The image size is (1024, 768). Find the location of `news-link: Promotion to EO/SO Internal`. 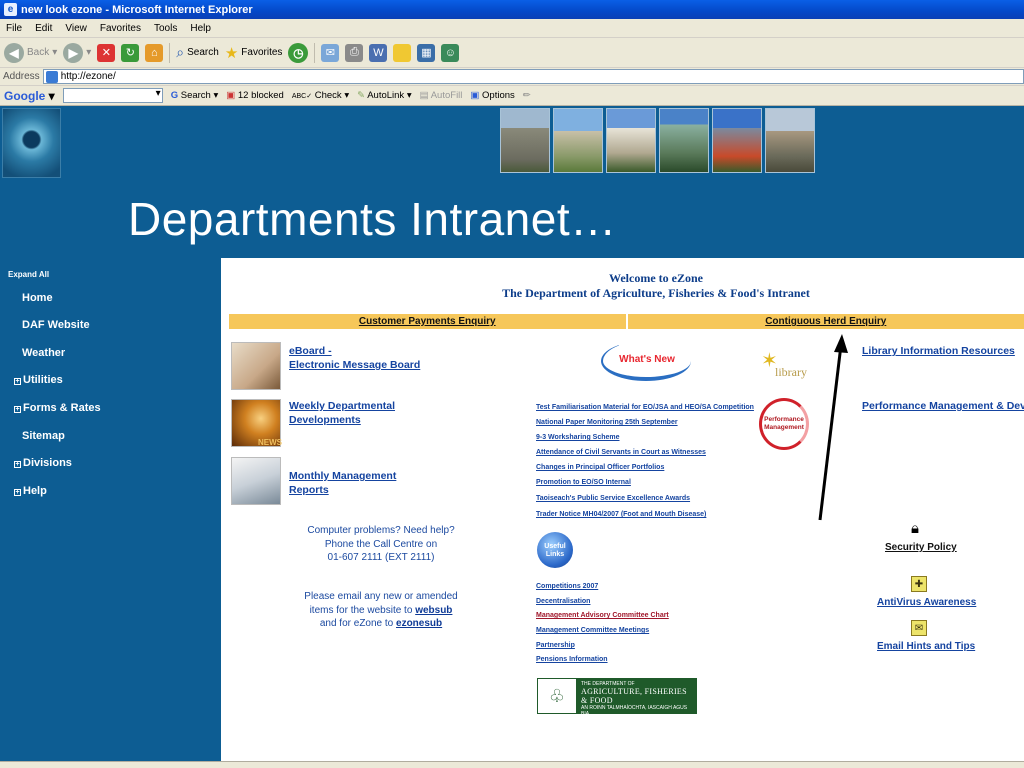

news-link: Promotion to EO/SO Internal is located at coordinates (583, 482).